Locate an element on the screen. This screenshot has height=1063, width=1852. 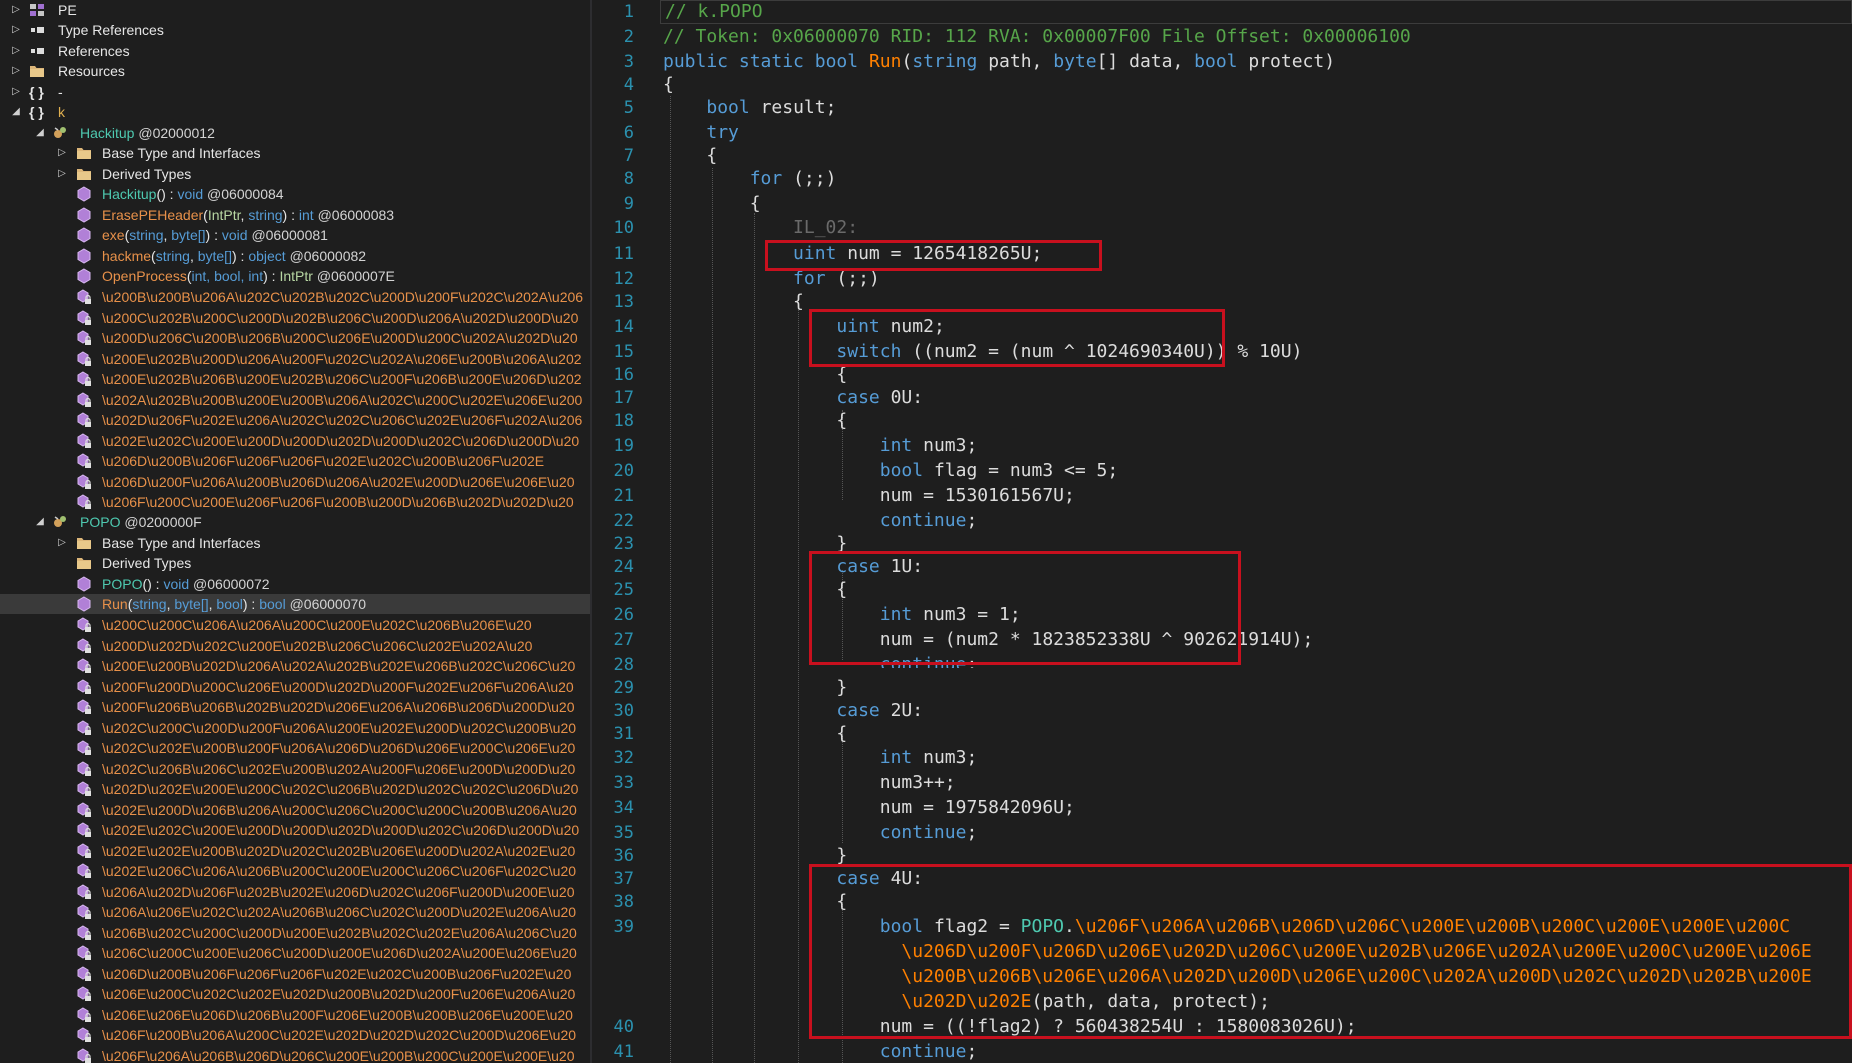
code-line-16: { is located at coordinates (842, 374).